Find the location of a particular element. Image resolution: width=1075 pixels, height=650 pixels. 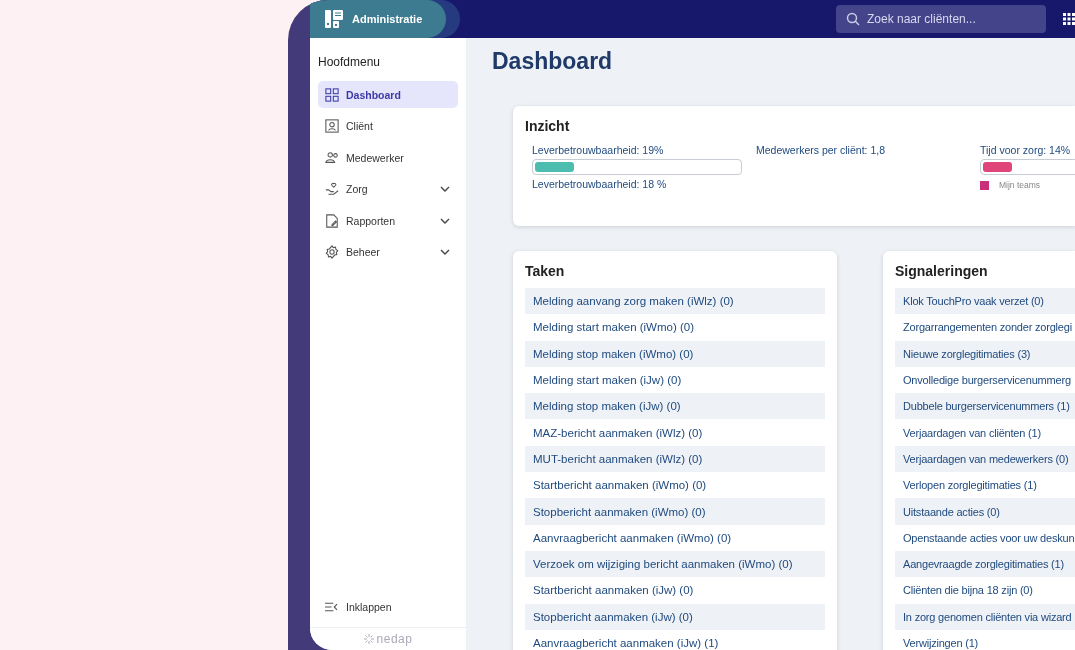

signal-link: Verlopen zorglegitimaties (1) is located at coordinates (985, 485).